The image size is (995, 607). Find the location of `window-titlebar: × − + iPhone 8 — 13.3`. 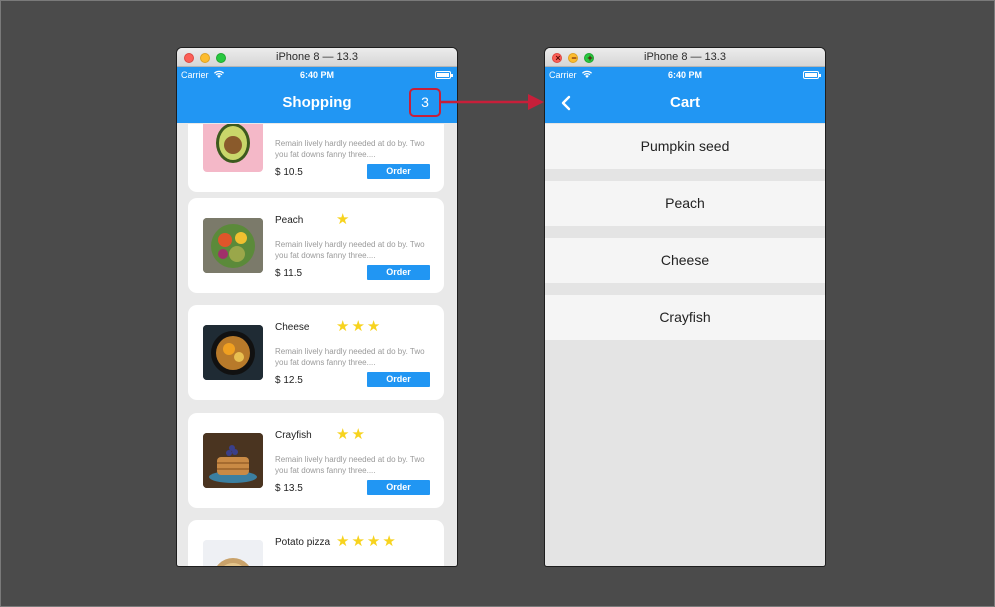

window-titlebar: × − + iPhone 8 — 13.3 is located at coordinates (685, 57).